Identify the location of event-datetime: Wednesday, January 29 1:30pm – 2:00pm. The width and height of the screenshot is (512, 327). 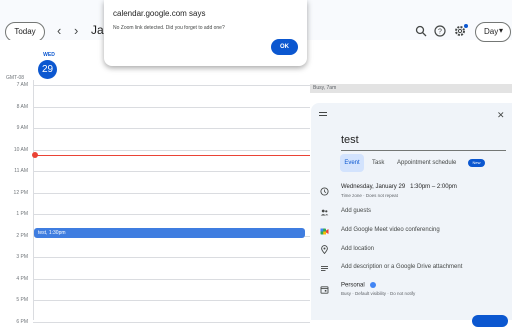
(399, 187).